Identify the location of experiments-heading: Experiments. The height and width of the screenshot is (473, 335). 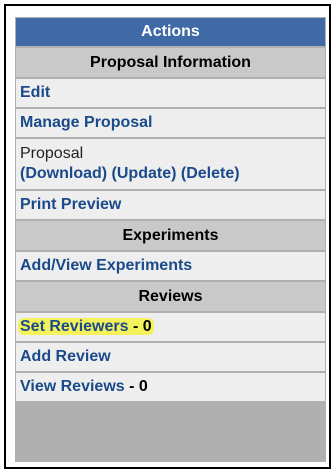
(170, 235).